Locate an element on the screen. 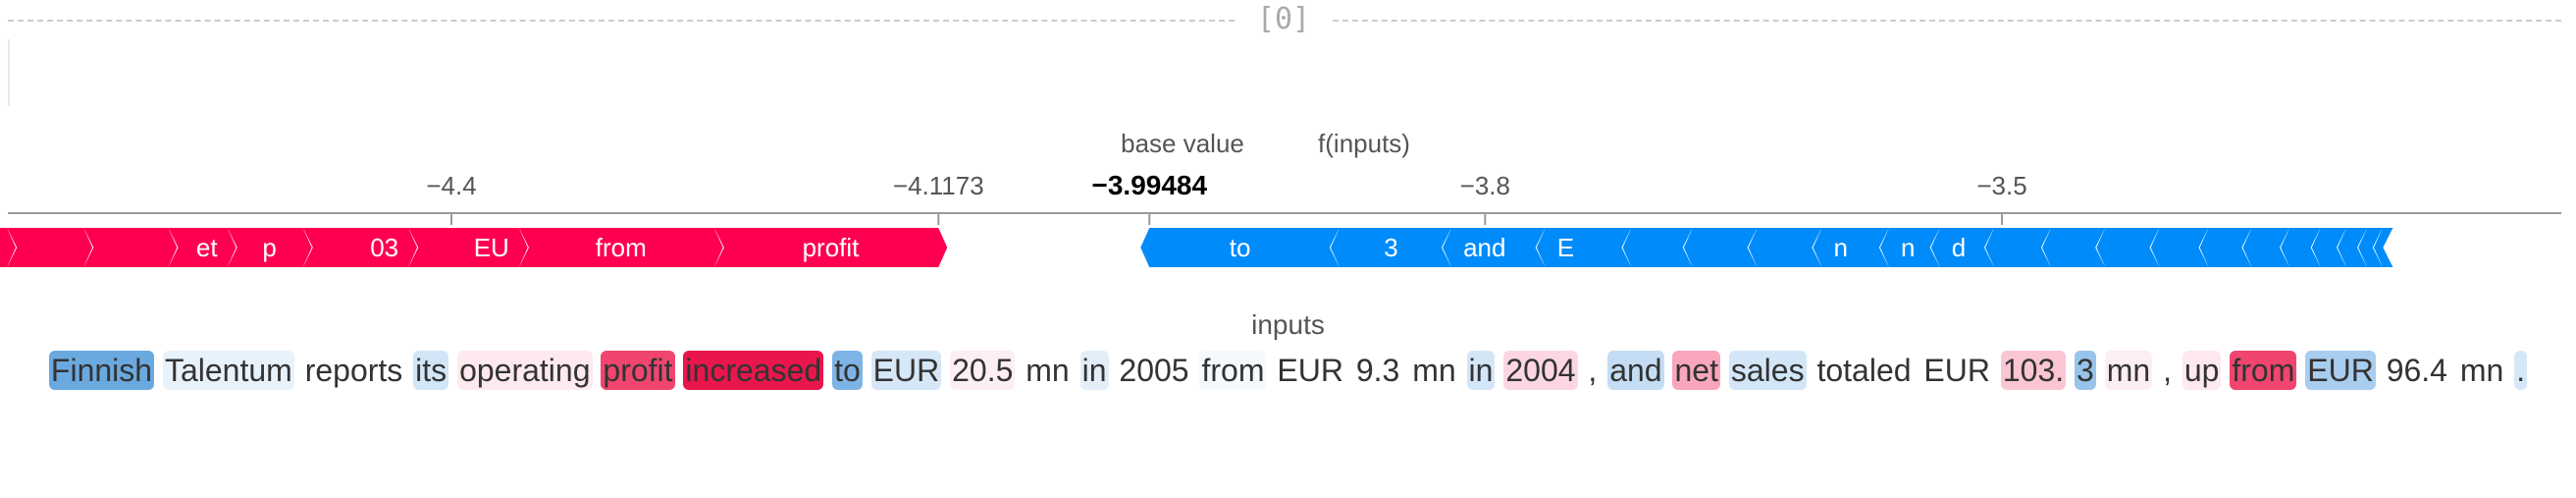 The width and height of the screenshot is (2576, 498). token: its is located at coordinates (431, 370).